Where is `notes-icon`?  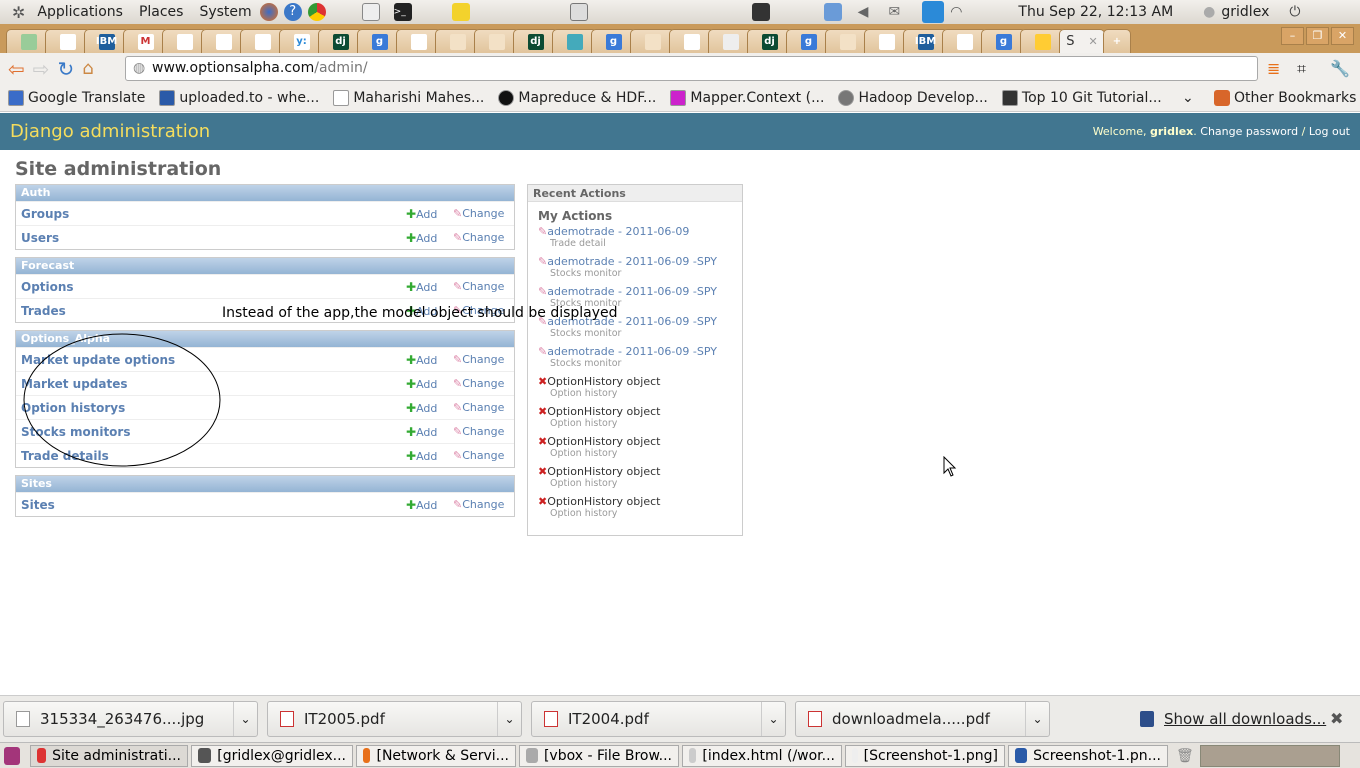
notes-icon is located at coordinates (460, 12).